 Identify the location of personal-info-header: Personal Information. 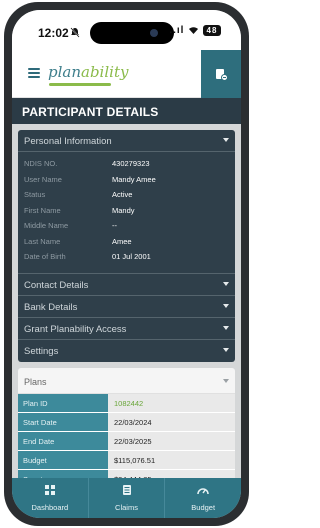
(126, 141).